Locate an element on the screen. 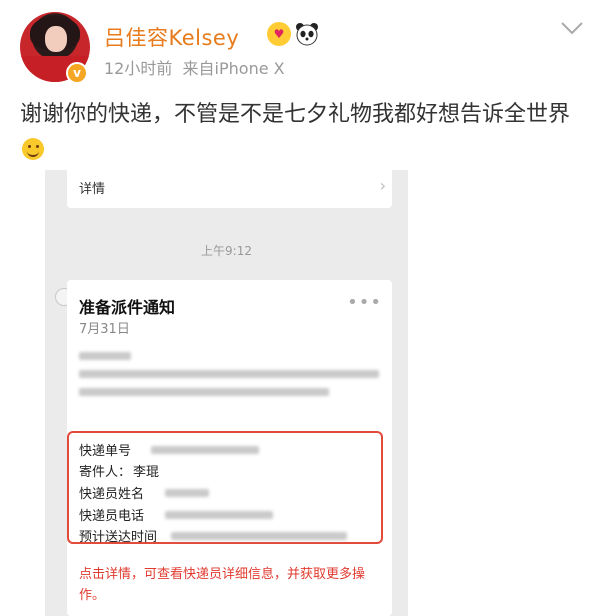  chevron-down-icon is located at coordinates (572, 28).